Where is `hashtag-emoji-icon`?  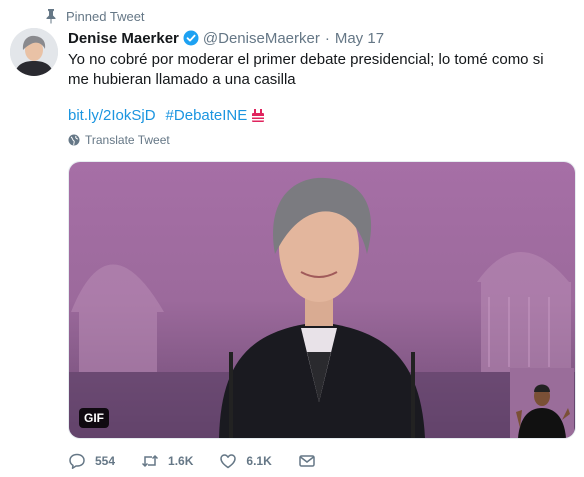 hashtag-emoji-icon is located at coordinates (258, 115).